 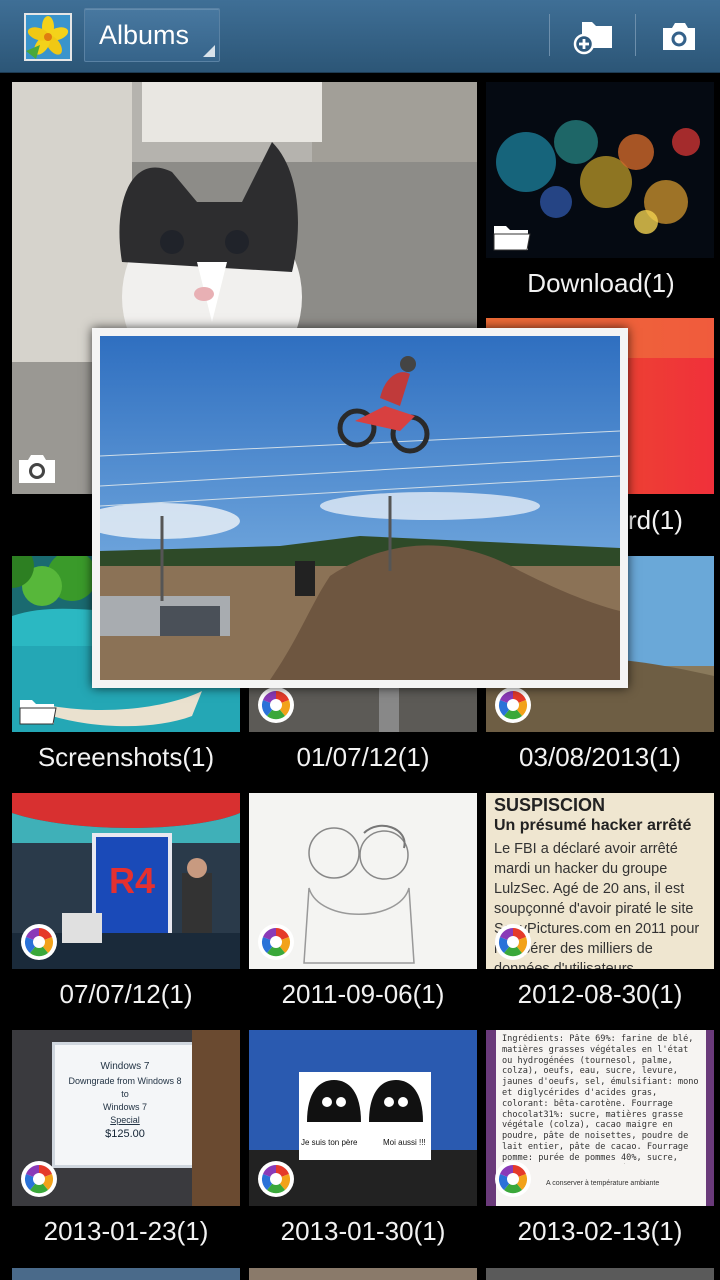 I want to click on storage-text: A conserver à température ambiante, so click(x=603, y=1183).